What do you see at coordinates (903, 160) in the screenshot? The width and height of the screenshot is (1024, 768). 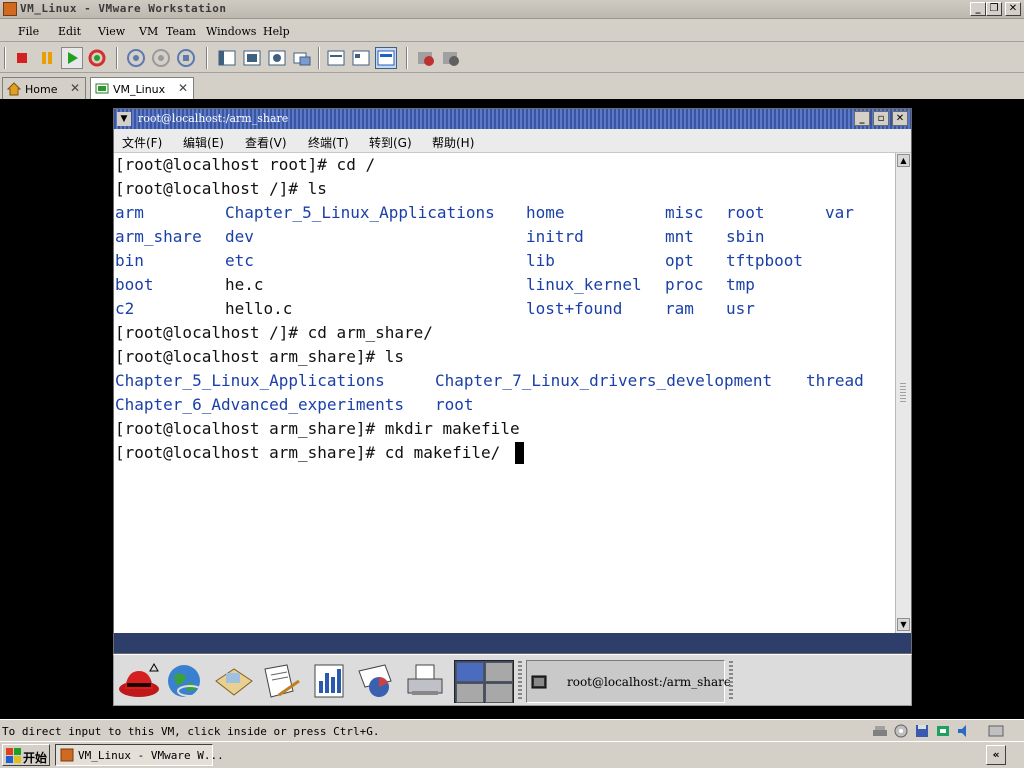 I see `scroll-up-button: ▲` at bounding box center [903, 160].